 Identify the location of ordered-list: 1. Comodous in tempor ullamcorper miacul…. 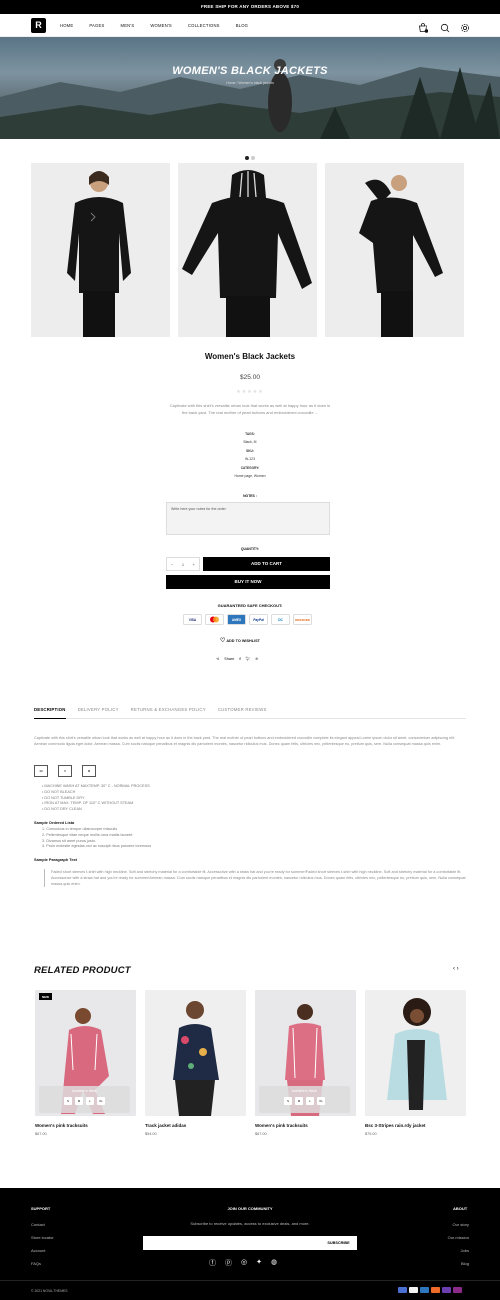
(96, 838).